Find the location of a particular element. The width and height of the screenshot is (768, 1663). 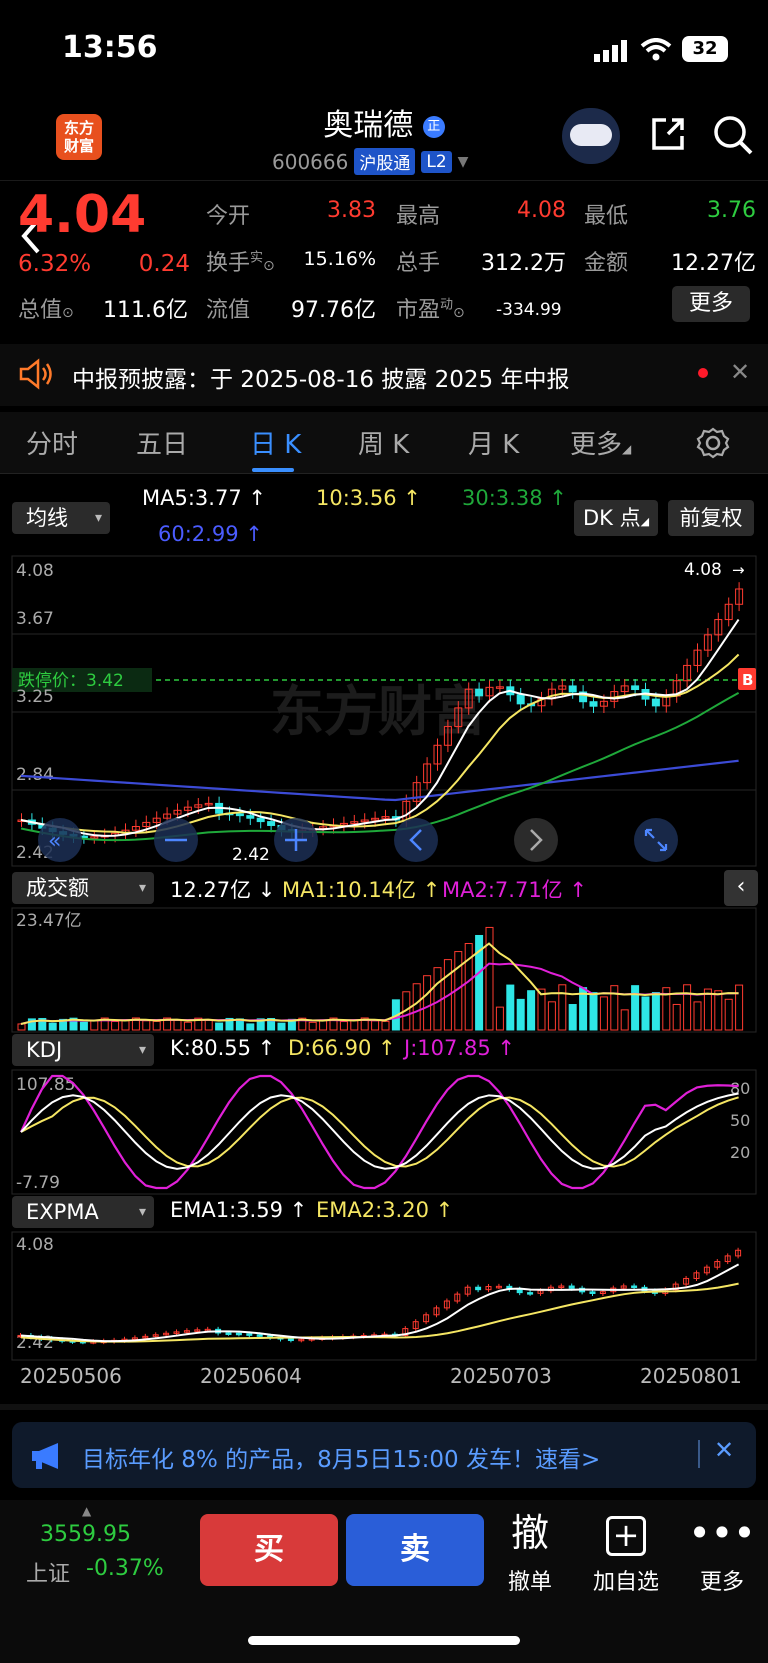

pe-value: -334.99 is located at coordinates (529, 310).